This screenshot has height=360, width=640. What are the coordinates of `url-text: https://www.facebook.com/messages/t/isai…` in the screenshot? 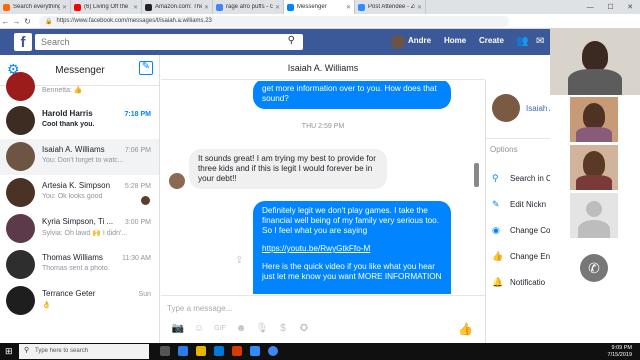 It's located at (134, 21).